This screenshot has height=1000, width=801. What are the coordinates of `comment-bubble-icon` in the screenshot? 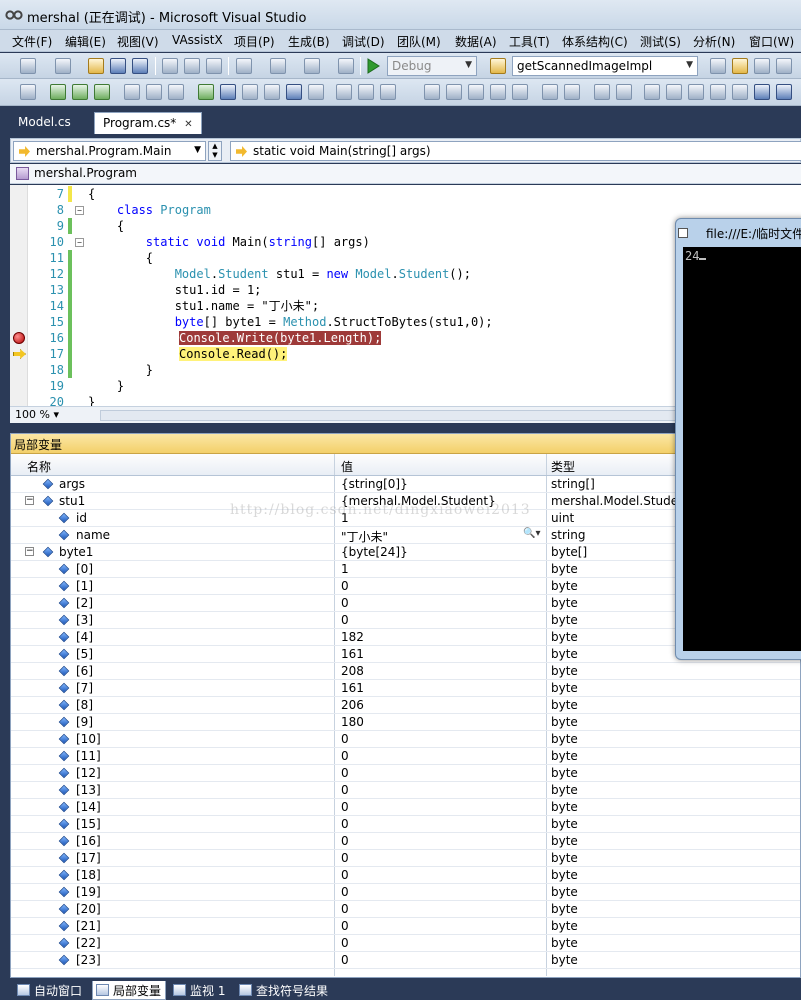 It's located at (674, 92).